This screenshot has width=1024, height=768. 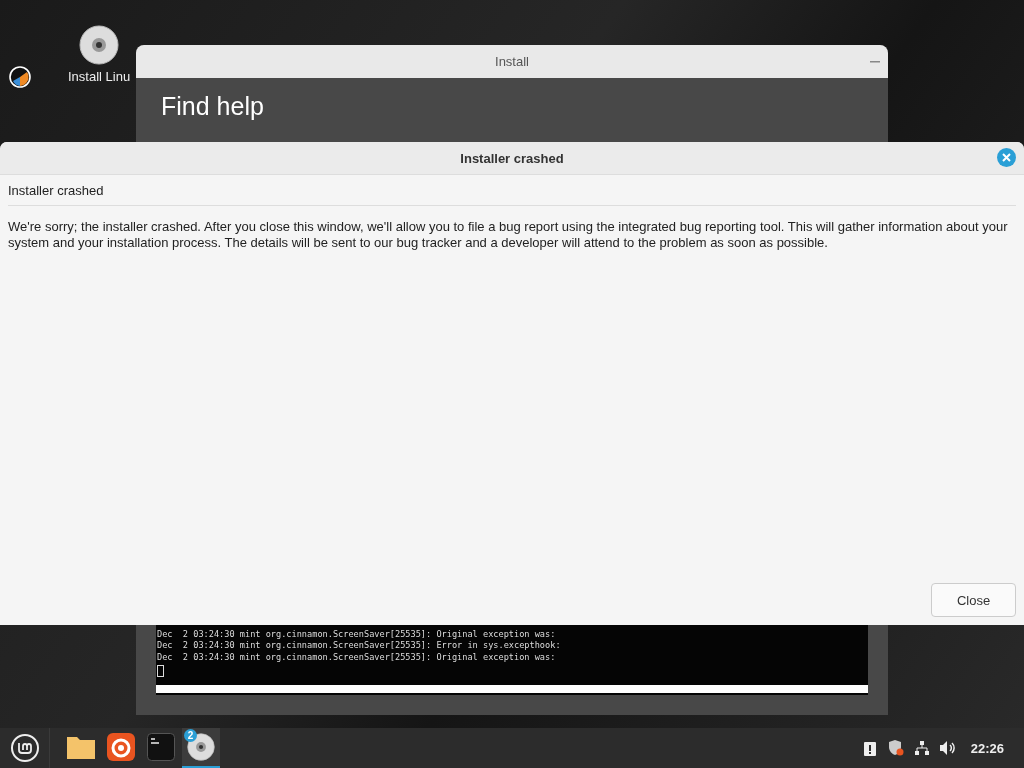 I want to click on folder-icon, so click(x=81, y=747).